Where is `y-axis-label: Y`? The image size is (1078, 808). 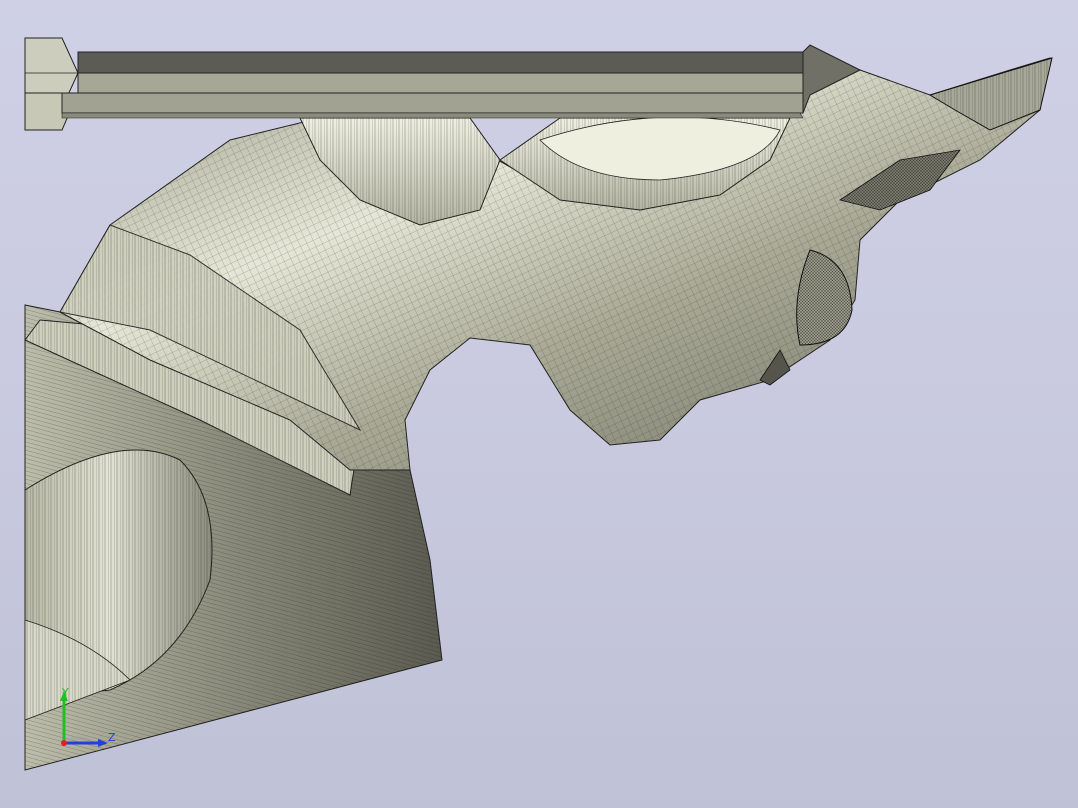 y-axis-label: Y is located at coordinates (65, 692).